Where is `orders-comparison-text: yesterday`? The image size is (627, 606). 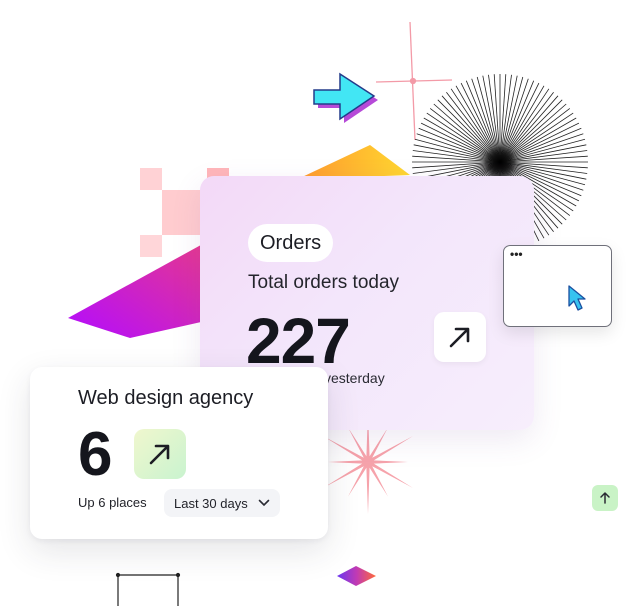
orders-comparison-text: yesterday is located at coordinates (354, 378).